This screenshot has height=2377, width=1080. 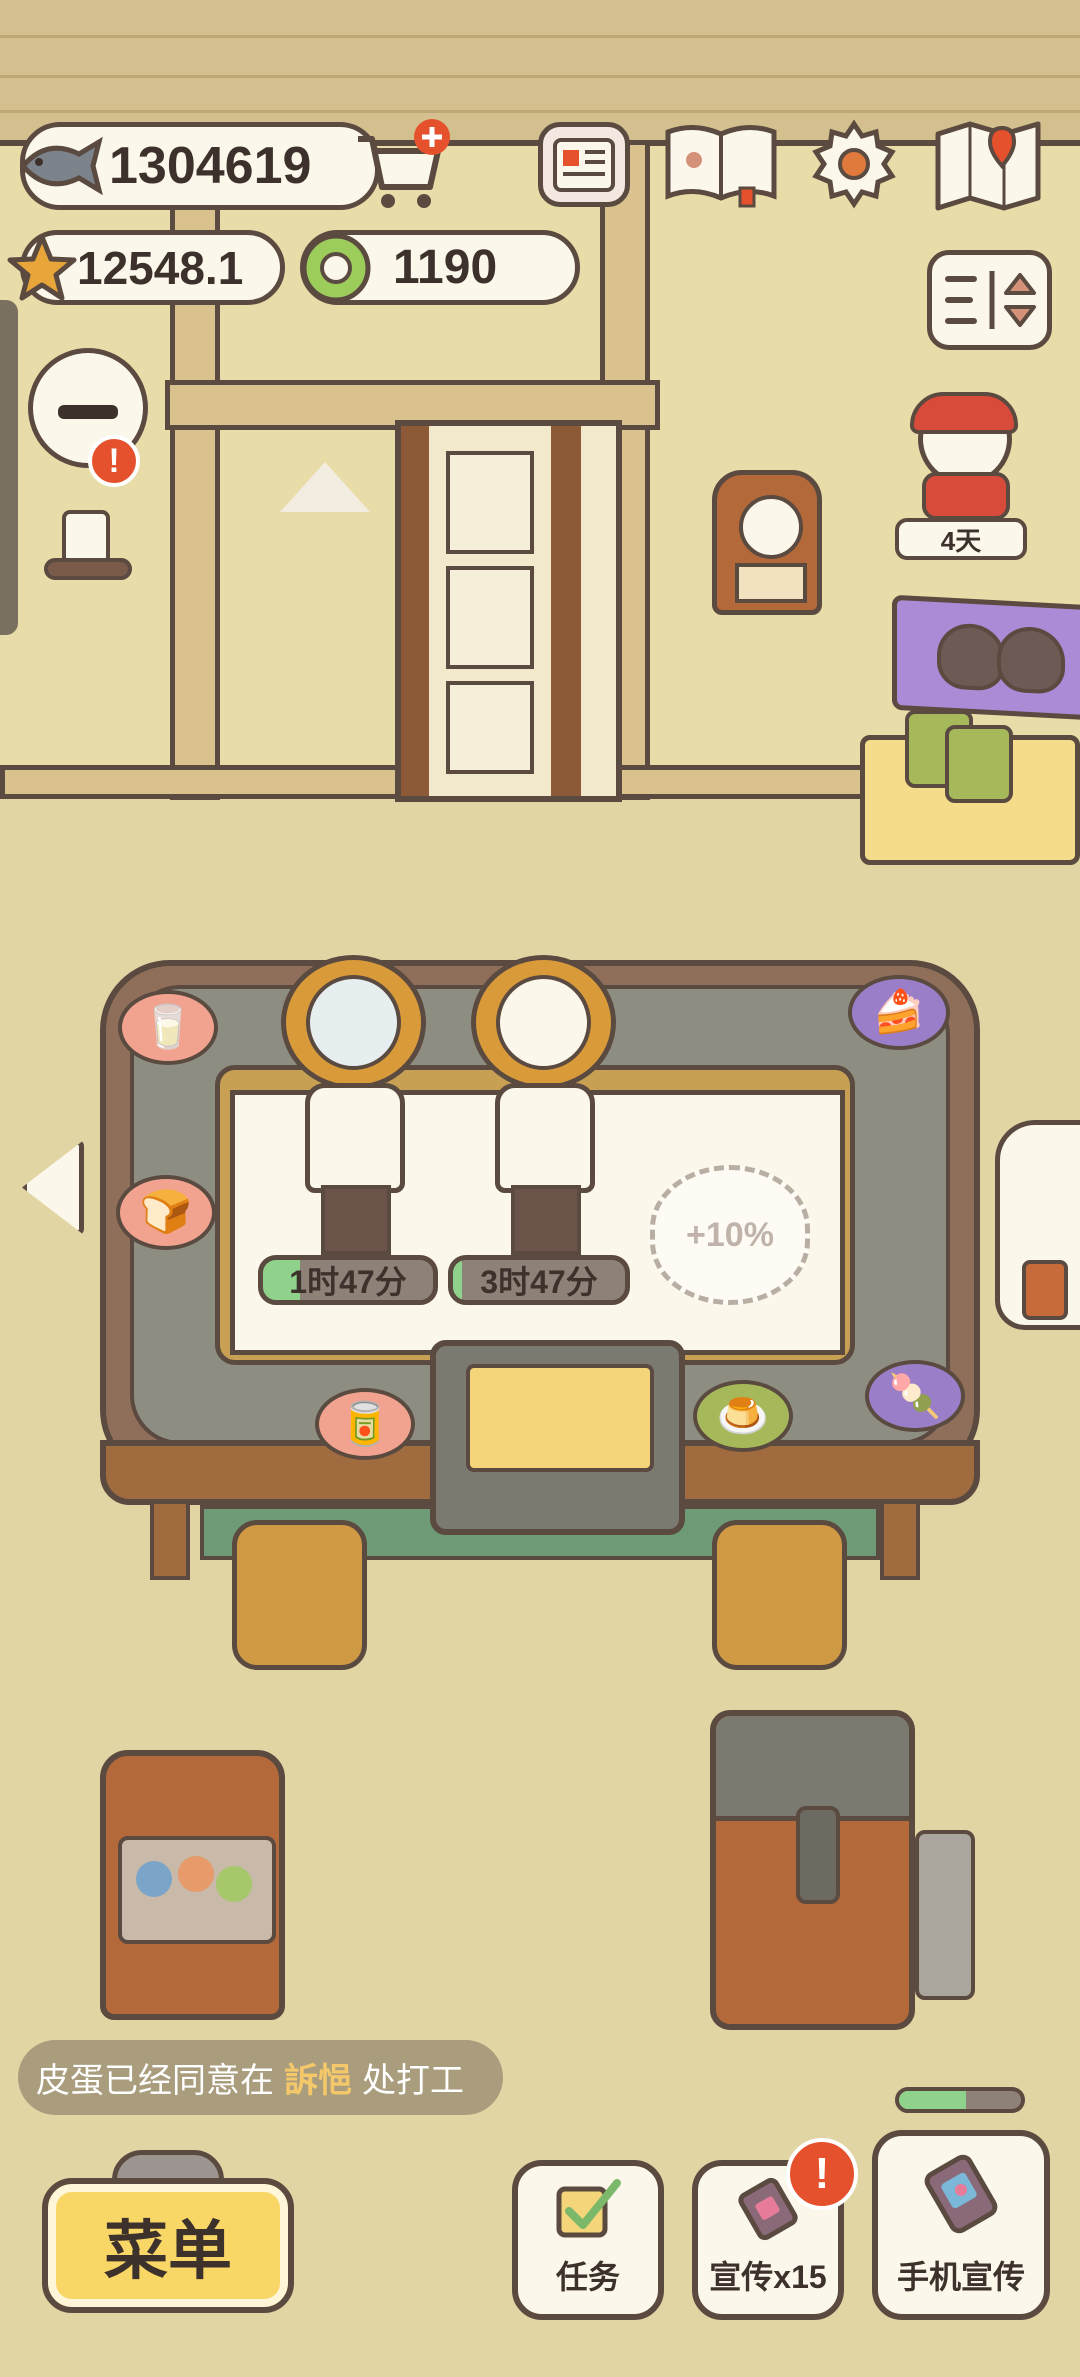 I want to click on promo-label: 宣传x15, so click(x=768, y=2277).